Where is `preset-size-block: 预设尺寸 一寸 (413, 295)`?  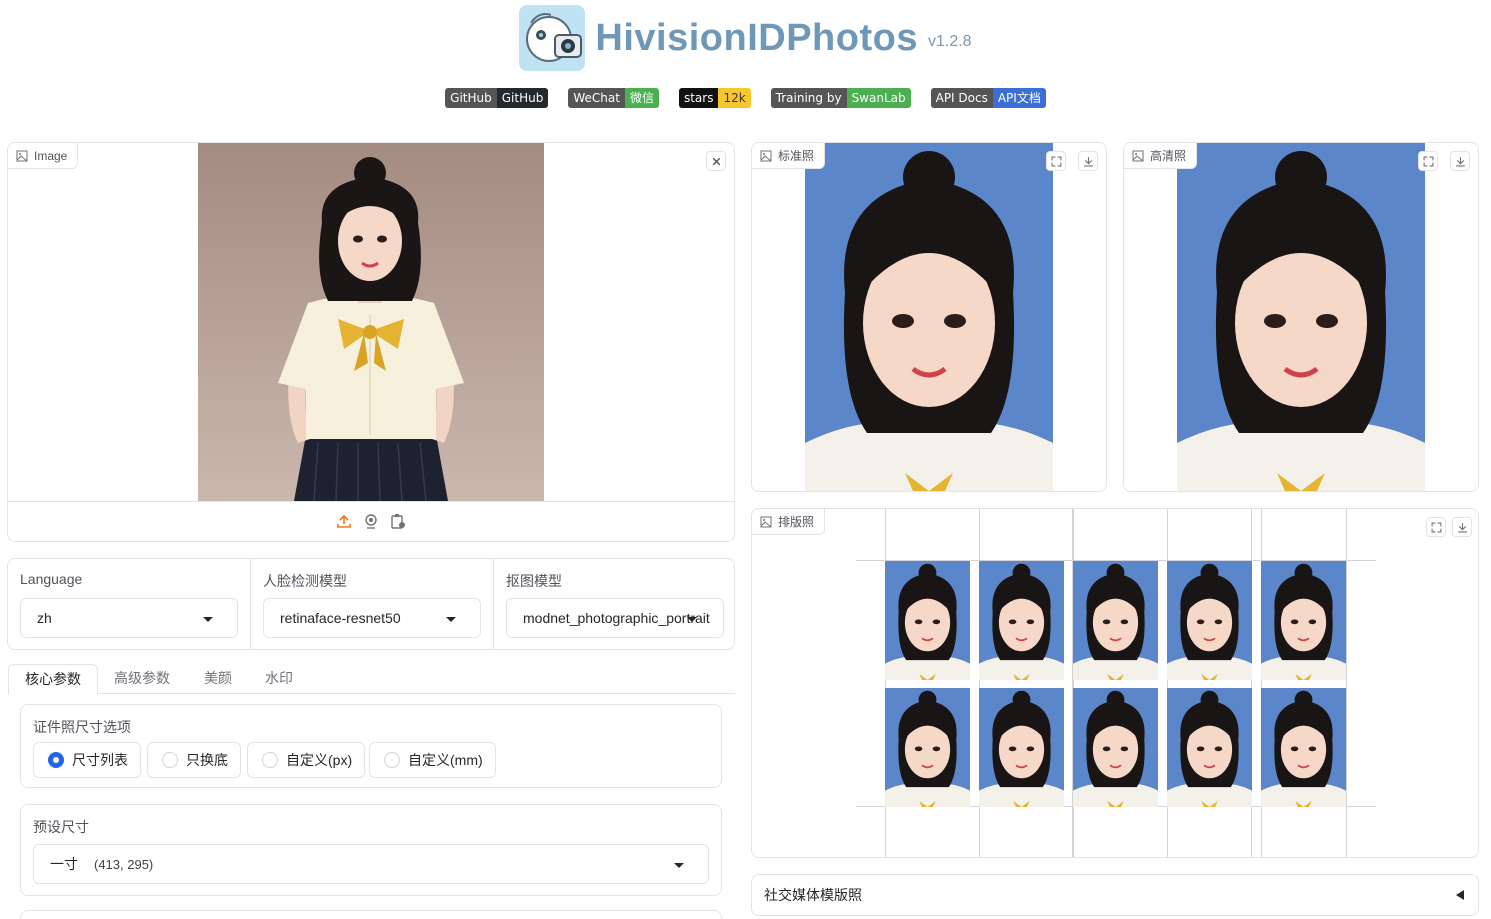
preset-size-block: 预设尺寸 一寸 (413, 295) is located at coordinates (371, 850).